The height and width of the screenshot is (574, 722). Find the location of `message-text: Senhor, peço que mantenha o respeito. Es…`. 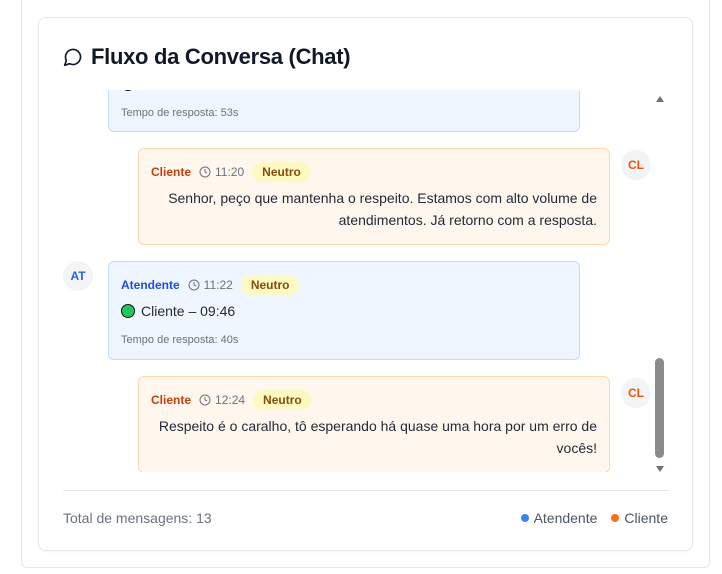

message-text: Senhor, peço que mantenha o respeito. Es… is located at coordinates (382, 209).